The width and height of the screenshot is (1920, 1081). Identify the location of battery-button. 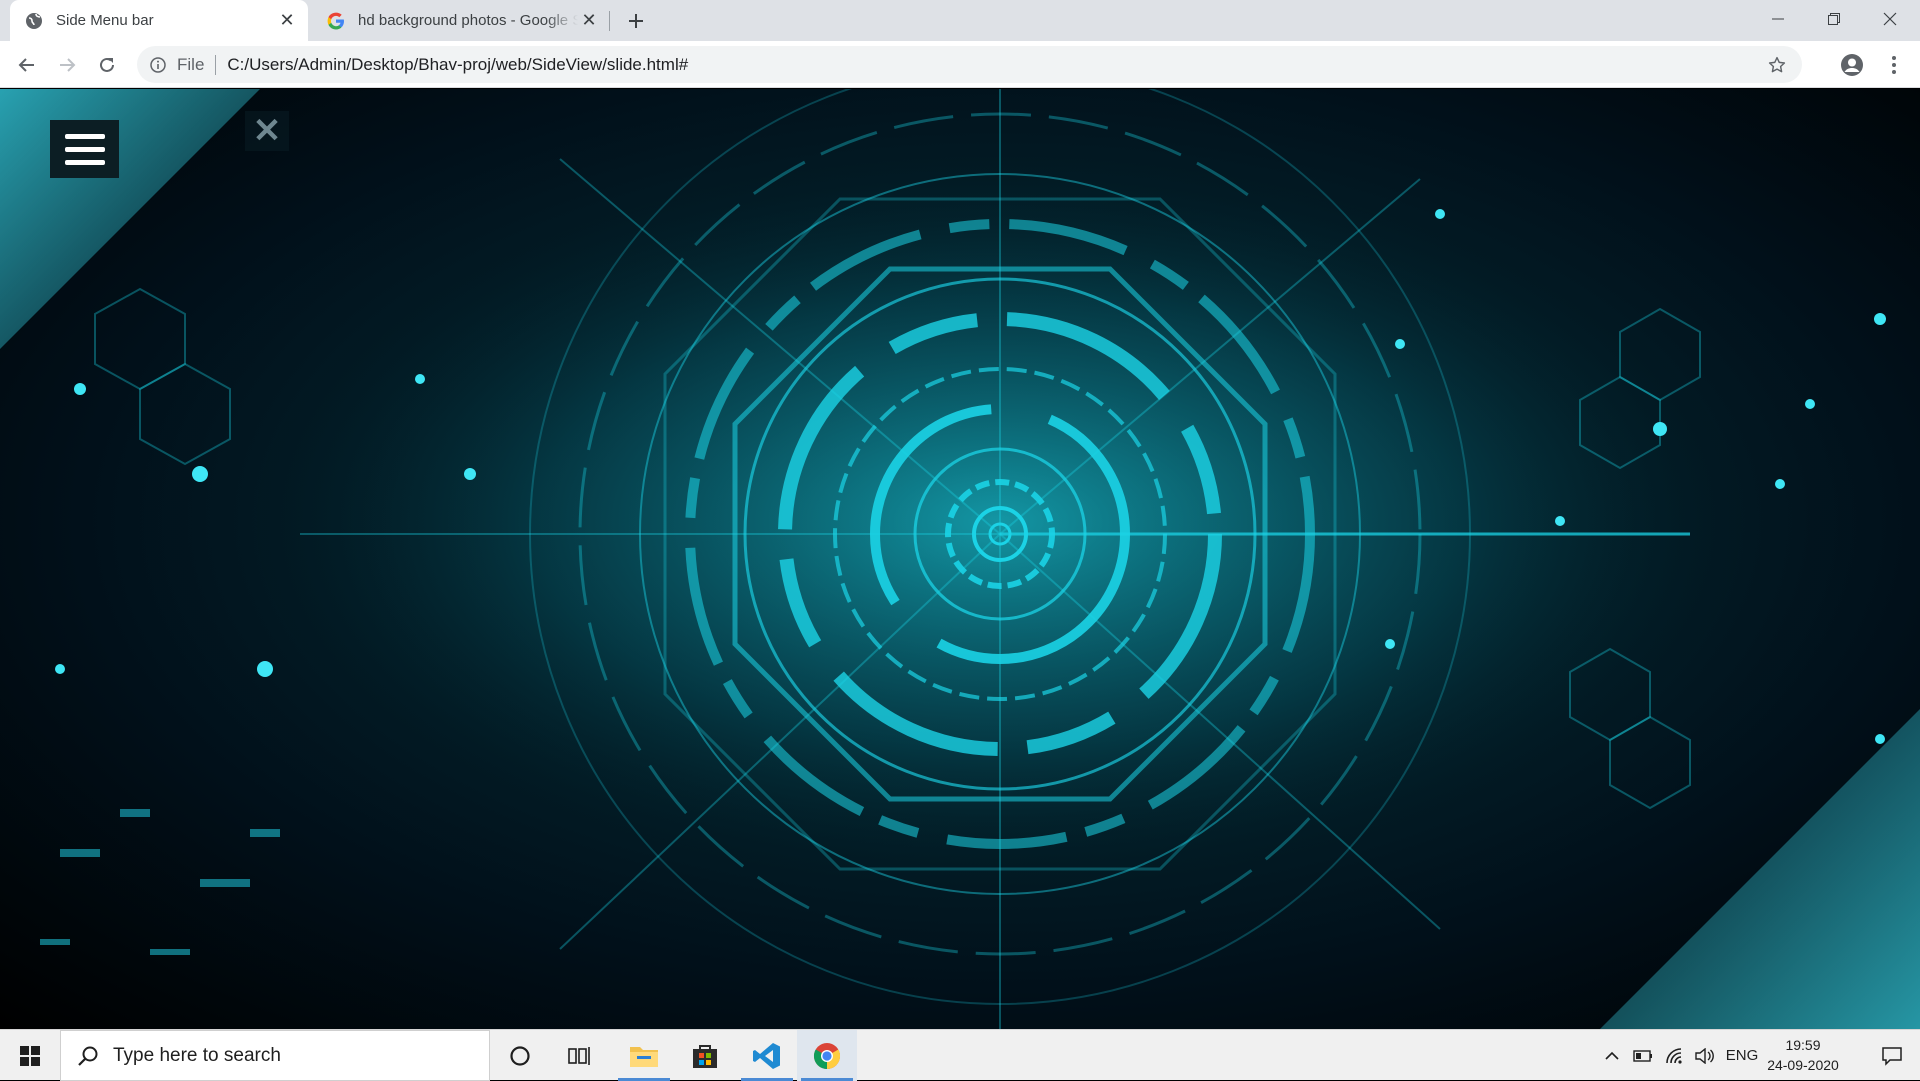
(1643, 1055).